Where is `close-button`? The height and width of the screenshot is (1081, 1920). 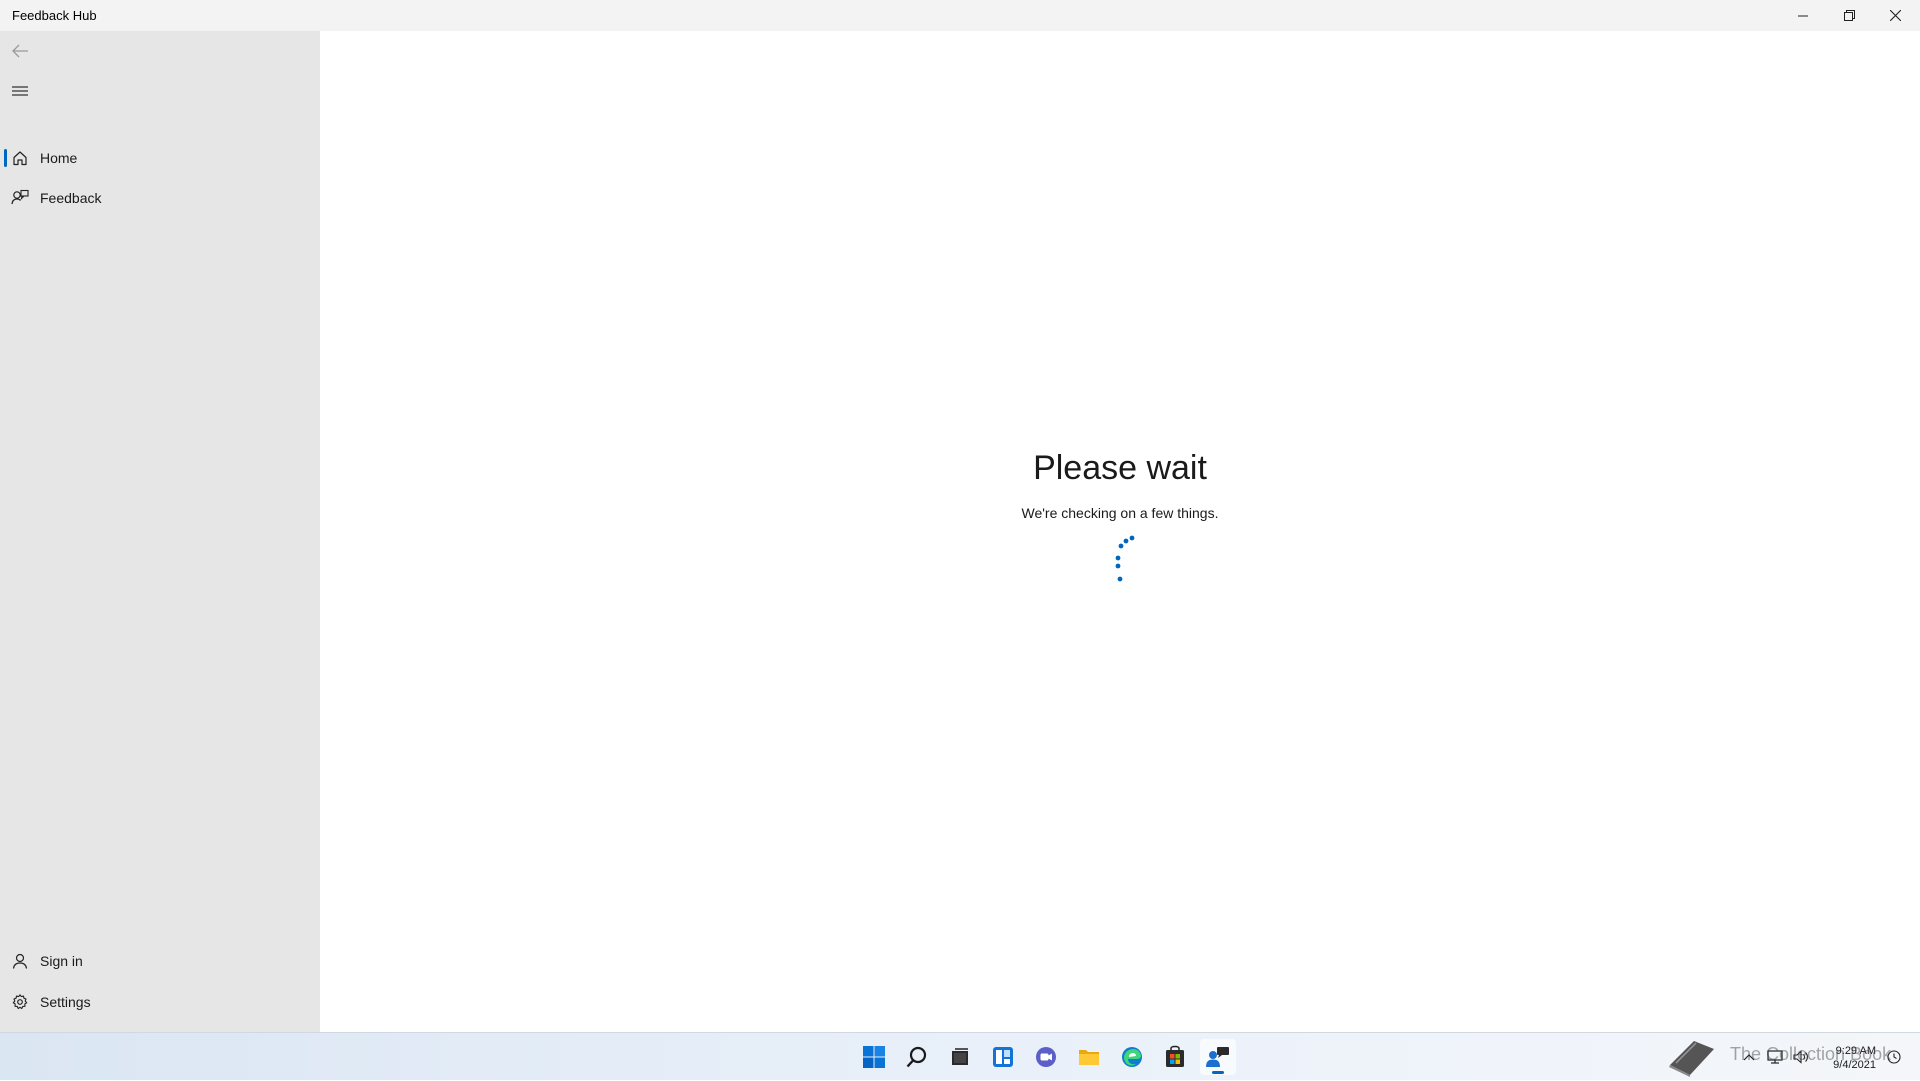 close-button is located at coordinates (1895, 15).